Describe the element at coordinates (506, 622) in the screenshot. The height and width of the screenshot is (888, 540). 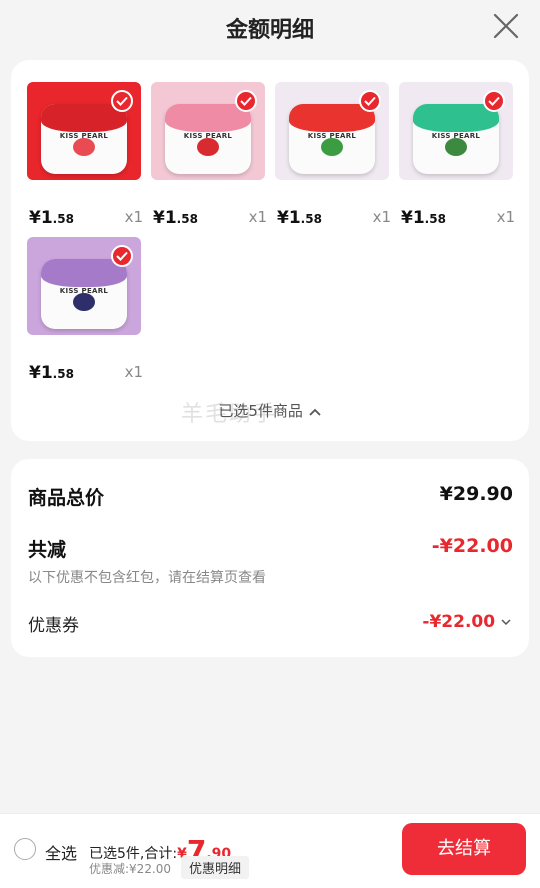
I see `chevron-down-icon` at that location.